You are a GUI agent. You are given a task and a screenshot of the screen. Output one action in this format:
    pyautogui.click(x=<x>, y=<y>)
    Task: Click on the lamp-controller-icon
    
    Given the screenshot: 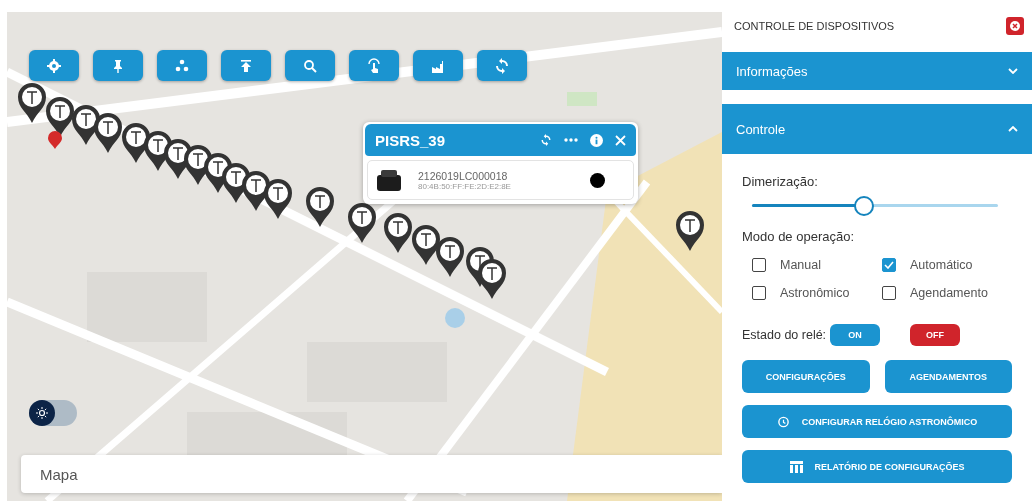 What is the action you would take?
    pyautogui.click(x=389, y=180)
    